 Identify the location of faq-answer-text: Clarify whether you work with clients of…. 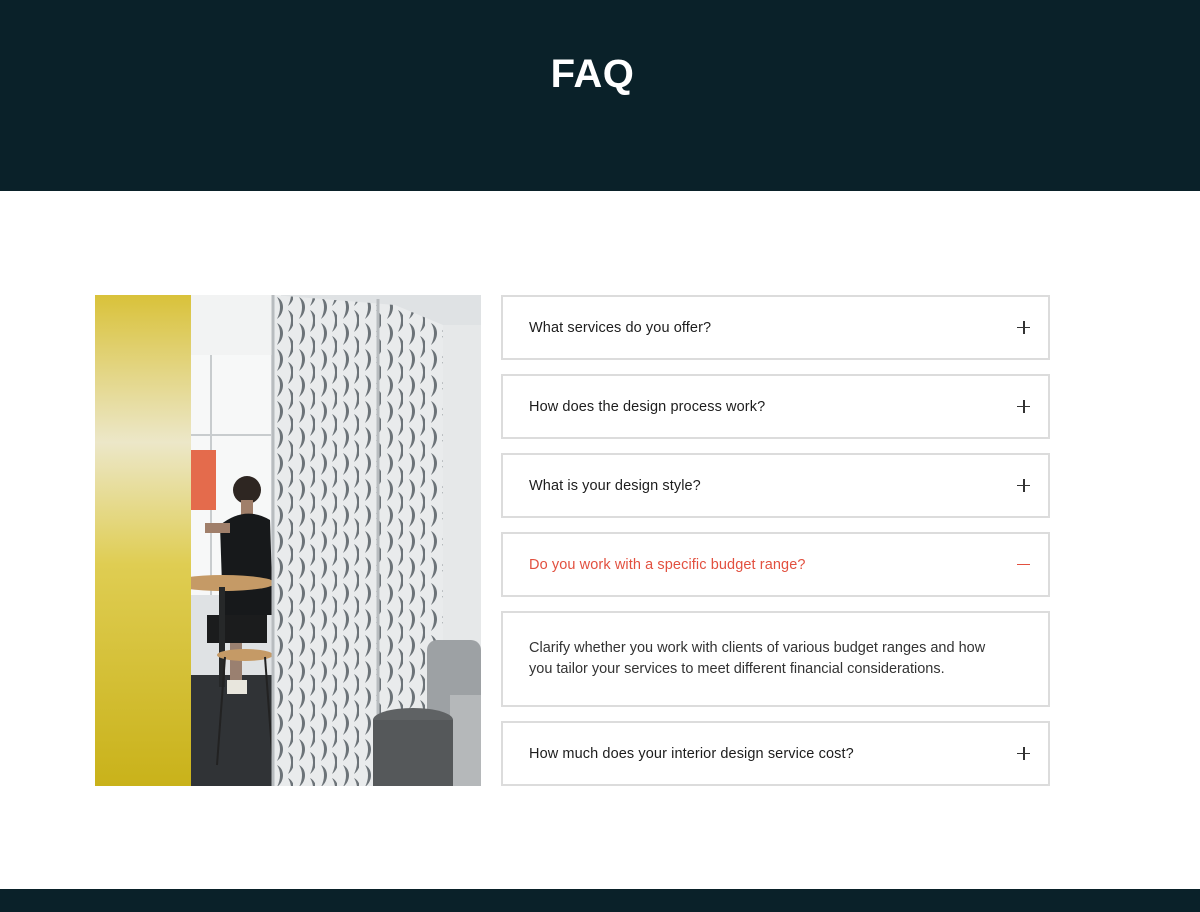
(757, 658).